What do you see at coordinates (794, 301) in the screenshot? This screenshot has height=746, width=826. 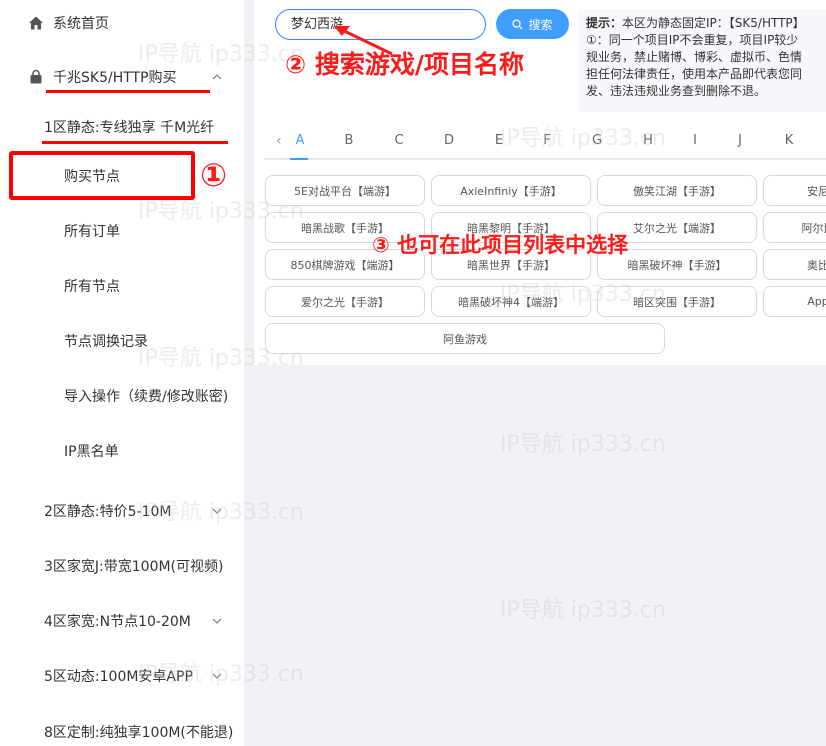 I see `game-item: App` at bounding box center [794, 301].